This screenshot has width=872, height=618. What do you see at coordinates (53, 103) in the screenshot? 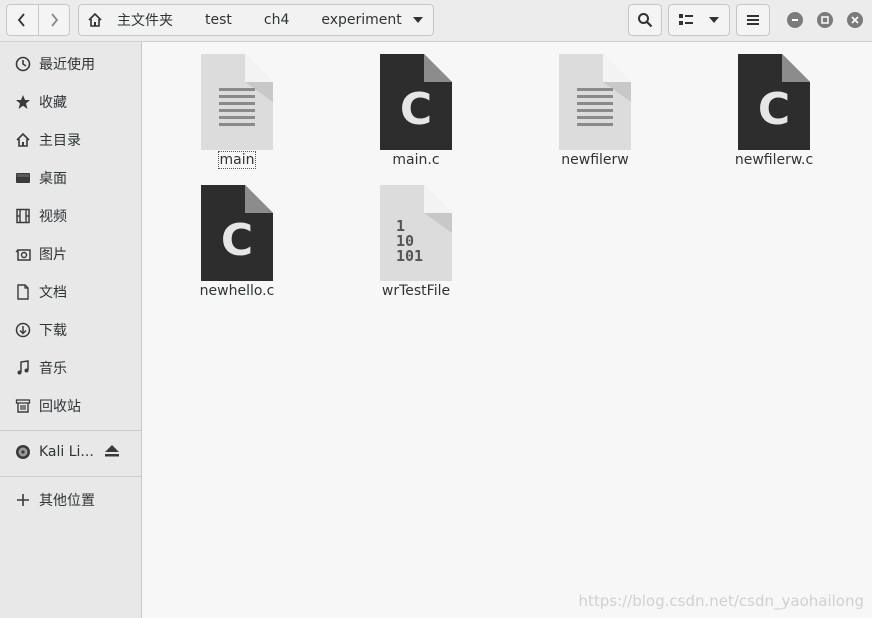
I see `sidebar-item-label: 收藏` at bounding box center [53, 103].